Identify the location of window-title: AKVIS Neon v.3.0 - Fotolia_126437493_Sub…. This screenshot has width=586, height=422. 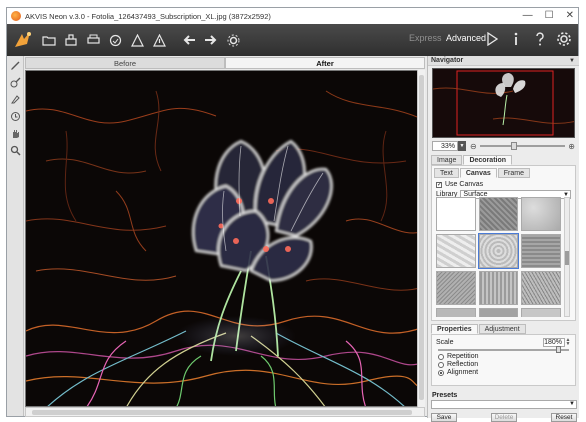
(148, 16).